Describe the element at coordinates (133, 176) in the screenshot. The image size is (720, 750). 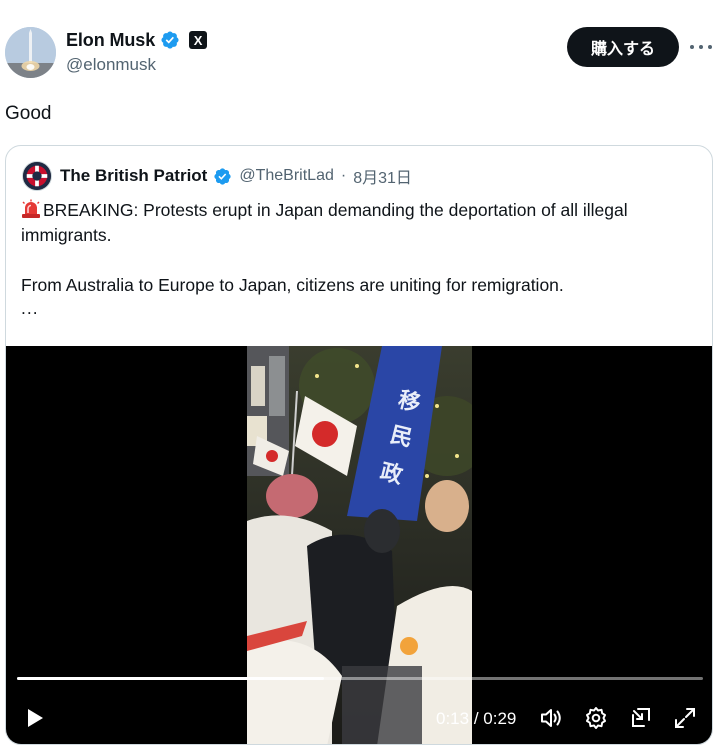
I see `quoted-author-name: The British Patriot` at that location.